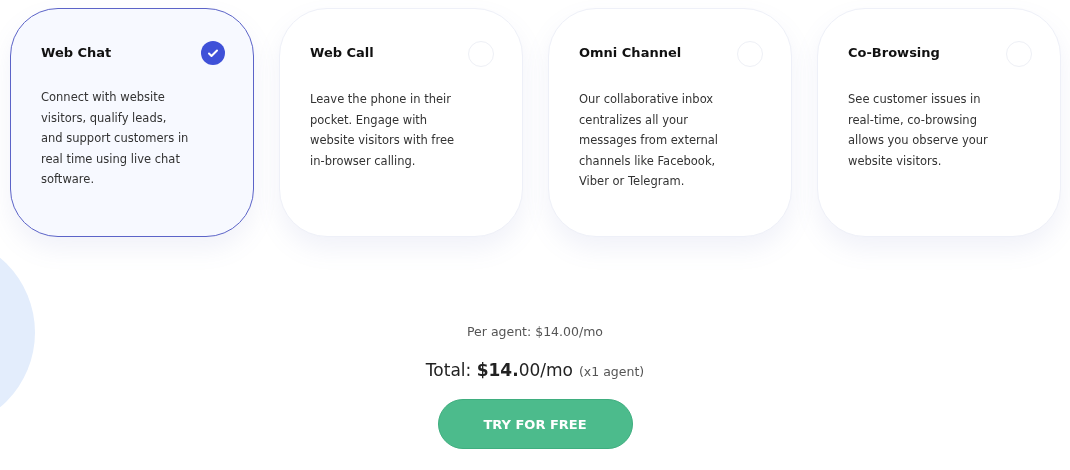 The width and height of the screenshot is (1070, 470). I want to click on plan-card: Web Call Leave the phone in their pocket. Engage with website visitors with free in-browser calling., so click(401, 122).